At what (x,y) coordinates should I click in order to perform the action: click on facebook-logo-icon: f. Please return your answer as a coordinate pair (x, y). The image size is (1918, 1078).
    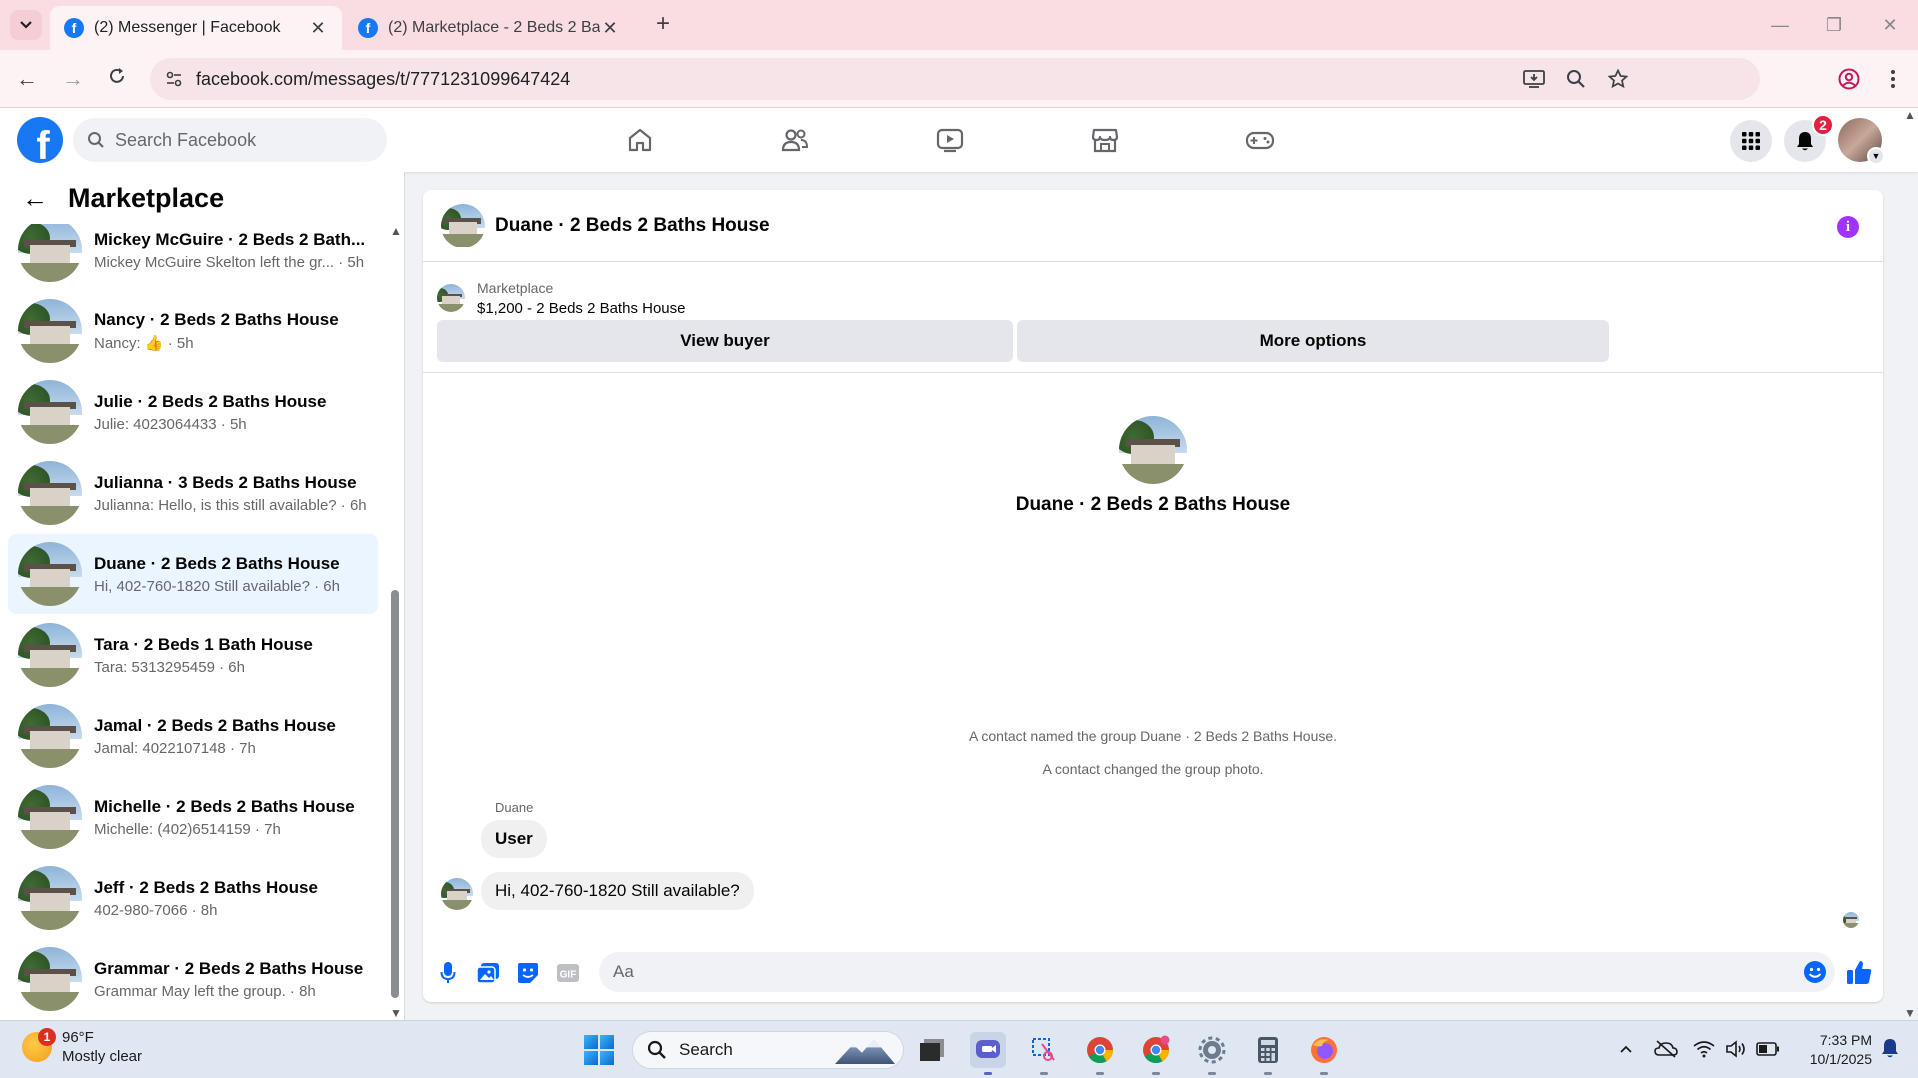
    Looking at the image, I should click on (40, 140).